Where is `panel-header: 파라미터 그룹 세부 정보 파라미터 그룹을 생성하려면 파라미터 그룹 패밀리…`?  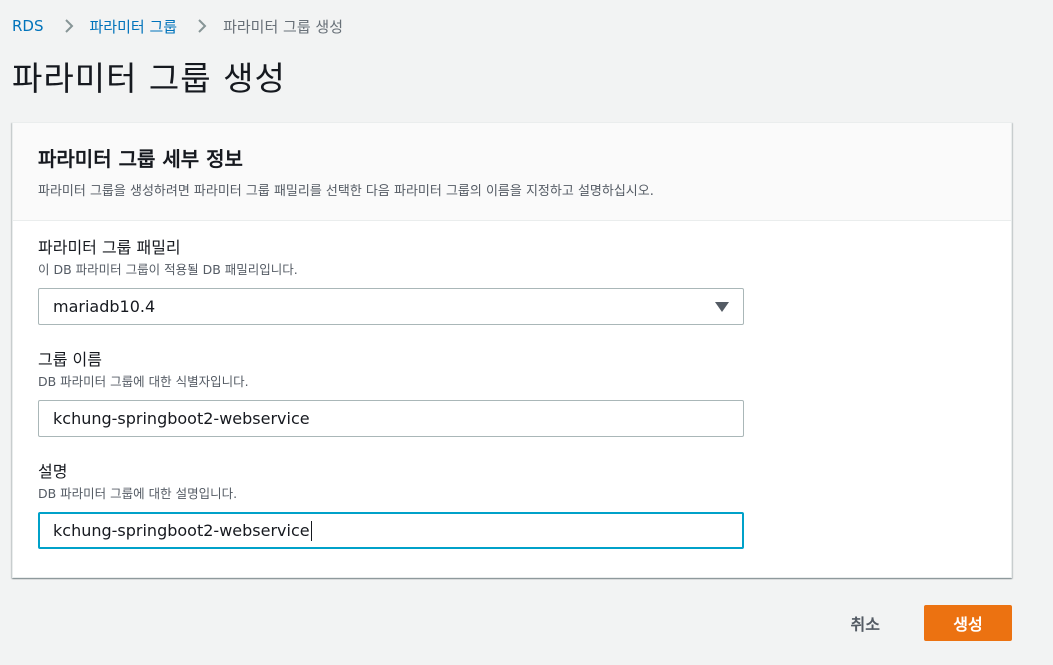 panel-header: 파라미터 그룹 세부 정보 파라미터 그룹을 생성하려면 파라미터 그룹 패밀리… is located at coordinates (512, 172).